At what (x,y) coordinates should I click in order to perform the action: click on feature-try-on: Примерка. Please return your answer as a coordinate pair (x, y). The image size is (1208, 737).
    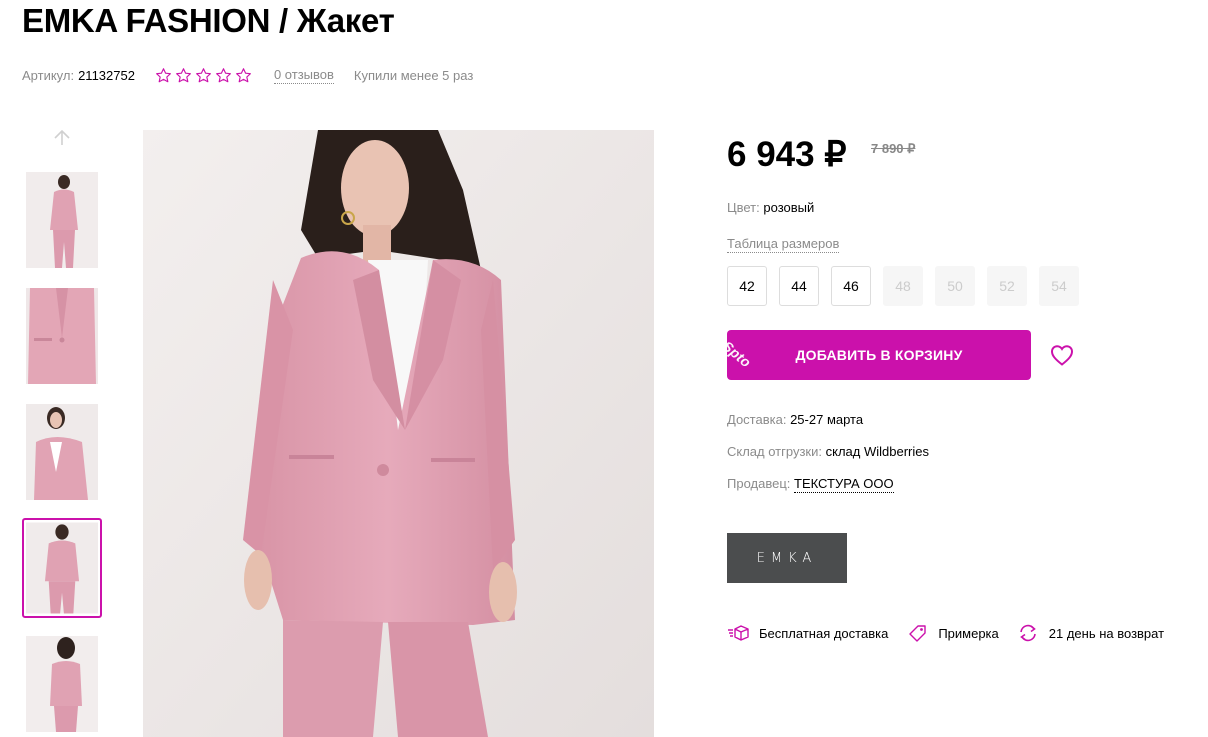
    Looking at the image, I should click on (952, 633).